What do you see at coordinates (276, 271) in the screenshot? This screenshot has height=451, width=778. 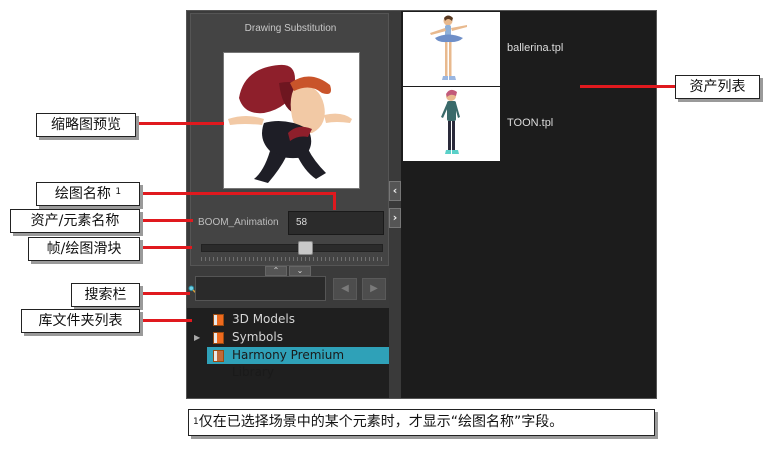 I see `collapse-up-button: ⌃` at bounding box center [276, 271].